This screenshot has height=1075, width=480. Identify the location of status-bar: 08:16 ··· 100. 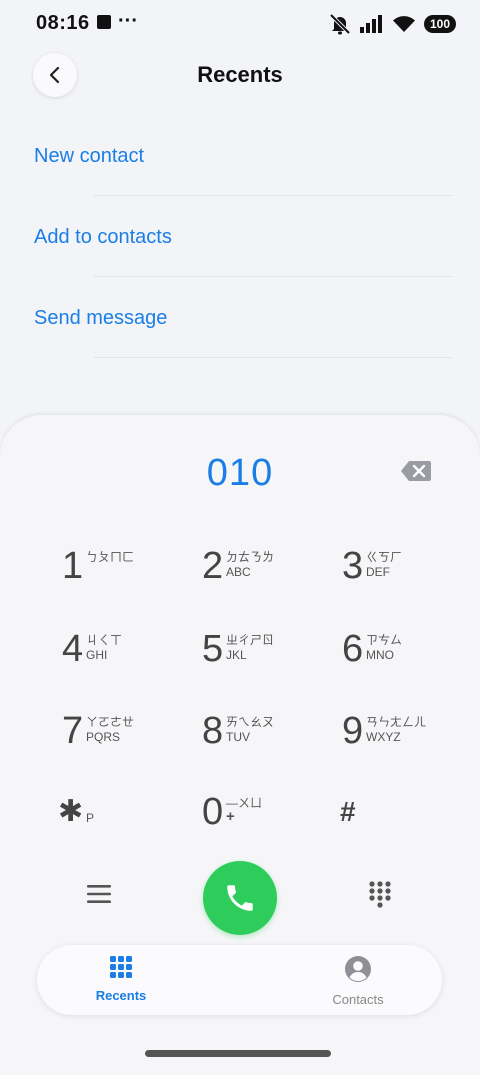
(240, 24).